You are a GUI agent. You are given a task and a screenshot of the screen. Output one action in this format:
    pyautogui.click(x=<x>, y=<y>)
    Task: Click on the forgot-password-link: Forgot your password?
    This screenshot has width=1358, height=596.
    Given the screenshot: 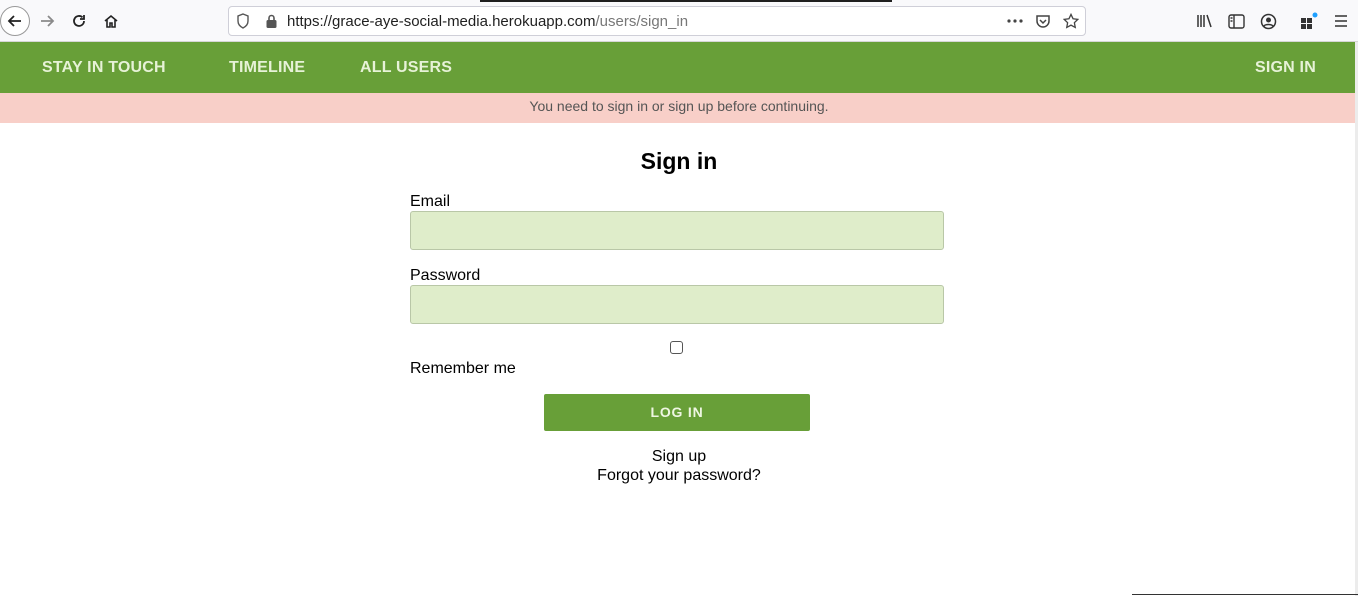 What is the action you would take?
    pyautogui.click(x=679, y=475)
    